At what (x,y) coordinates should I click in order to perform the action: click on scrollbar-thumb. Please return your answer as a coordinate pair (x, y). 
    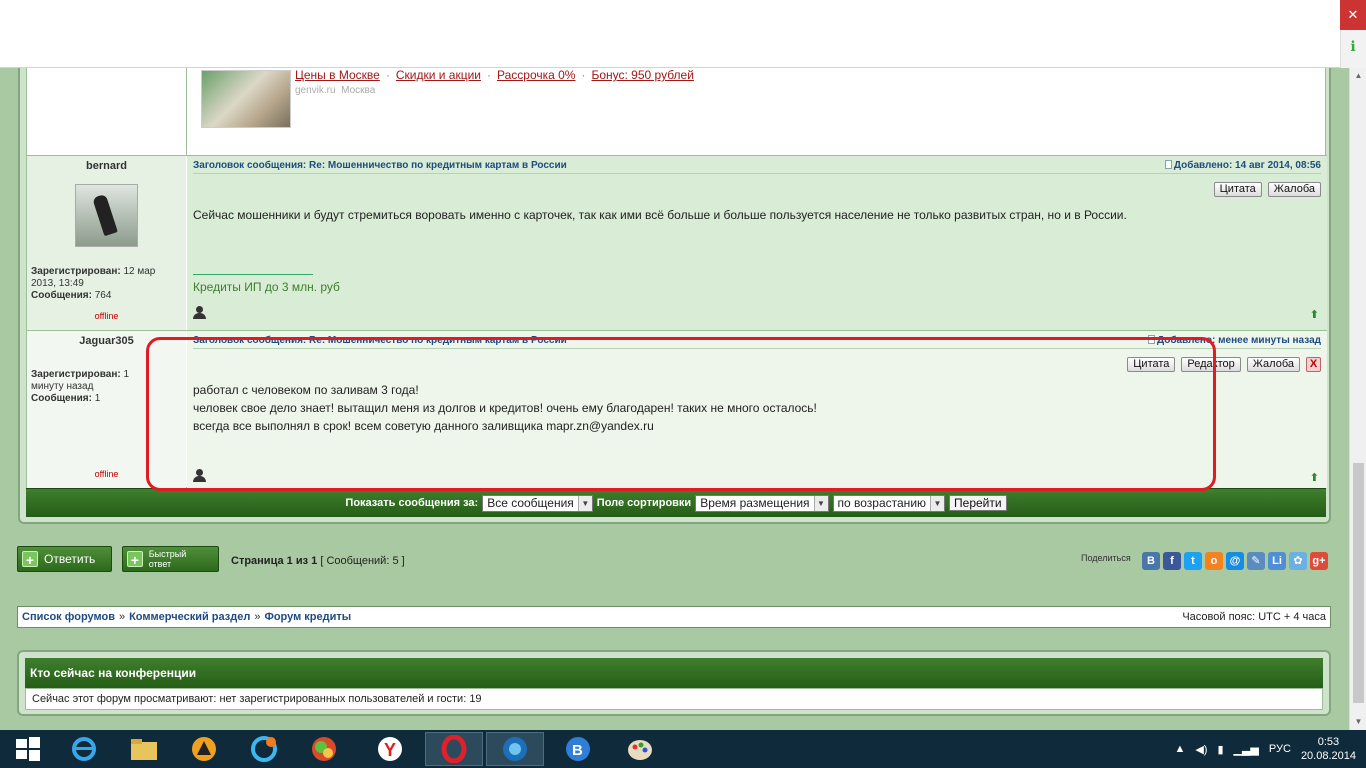
    Looking at the image, I should click on (1358, 583).